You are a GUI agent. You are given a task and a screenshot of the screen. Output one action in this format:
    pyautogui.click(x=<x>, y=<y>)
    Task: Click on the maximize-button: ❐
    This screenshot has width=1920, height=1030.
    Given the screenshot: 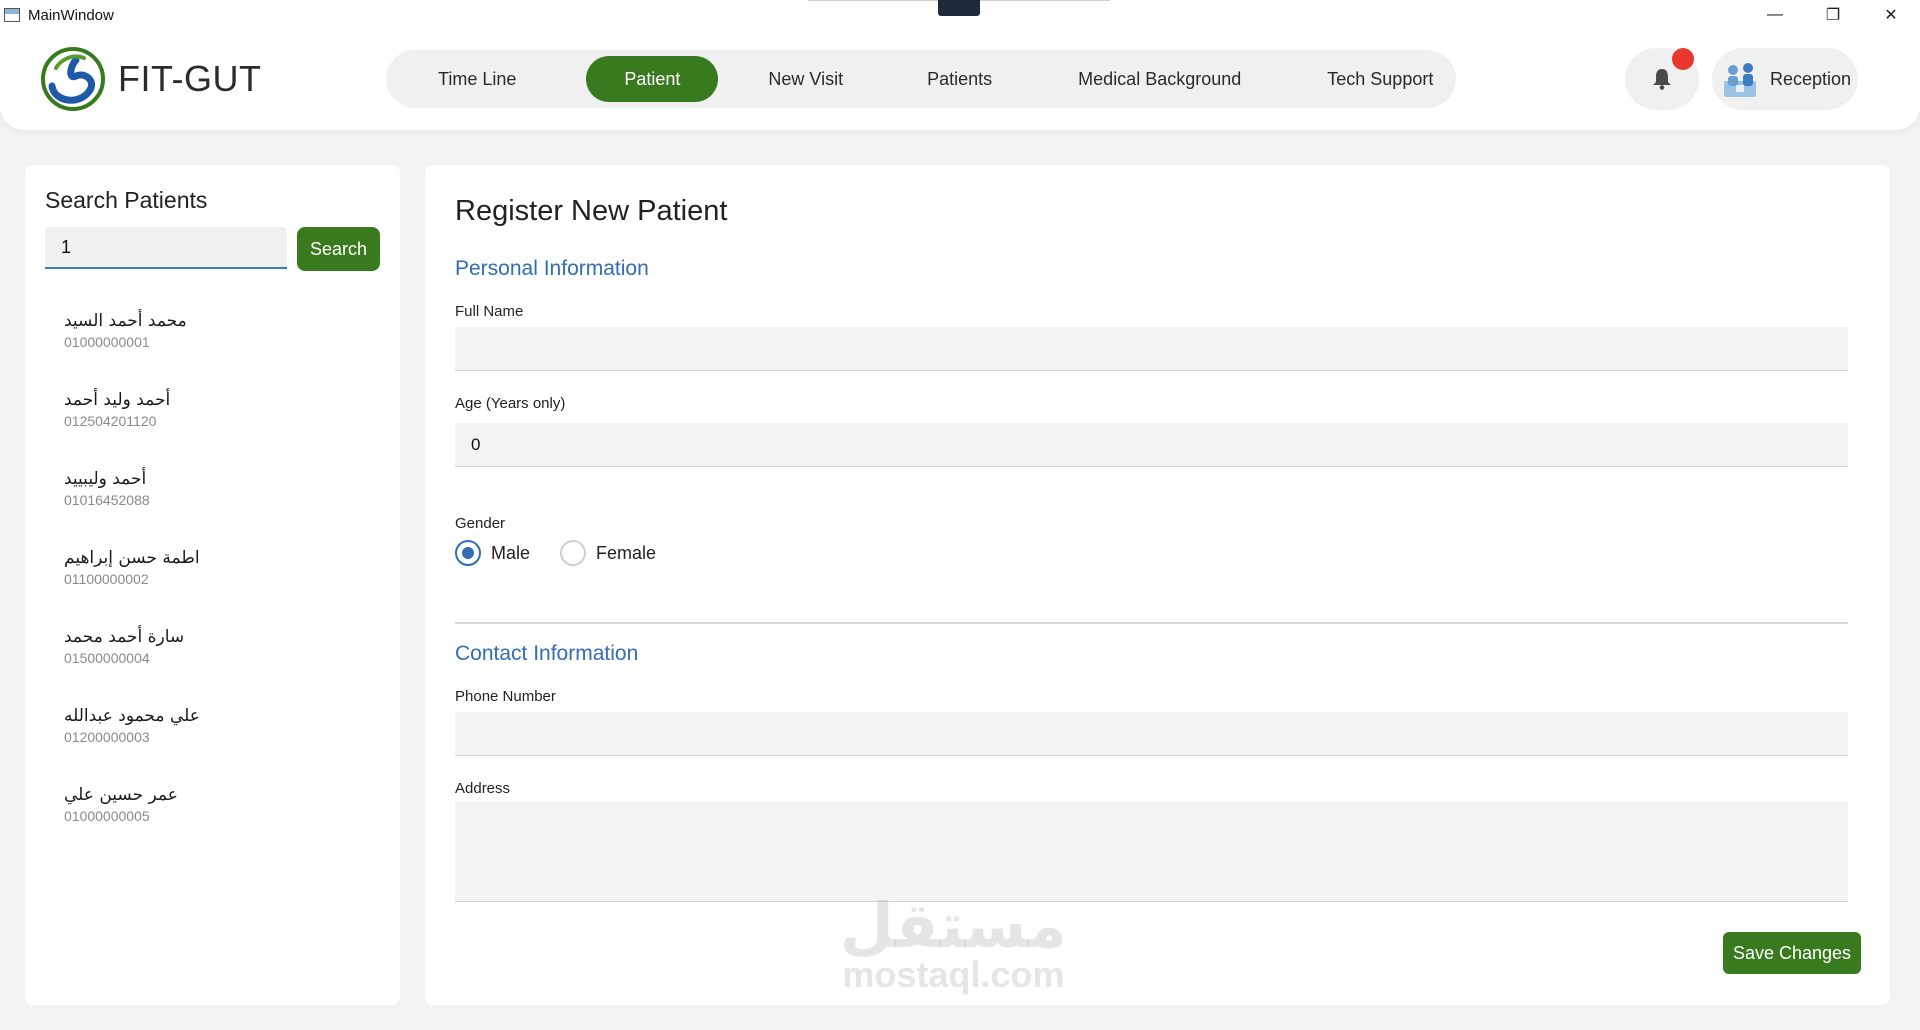 What is the action you would take?
    pyautogui.click(x=1833, y=15)
    